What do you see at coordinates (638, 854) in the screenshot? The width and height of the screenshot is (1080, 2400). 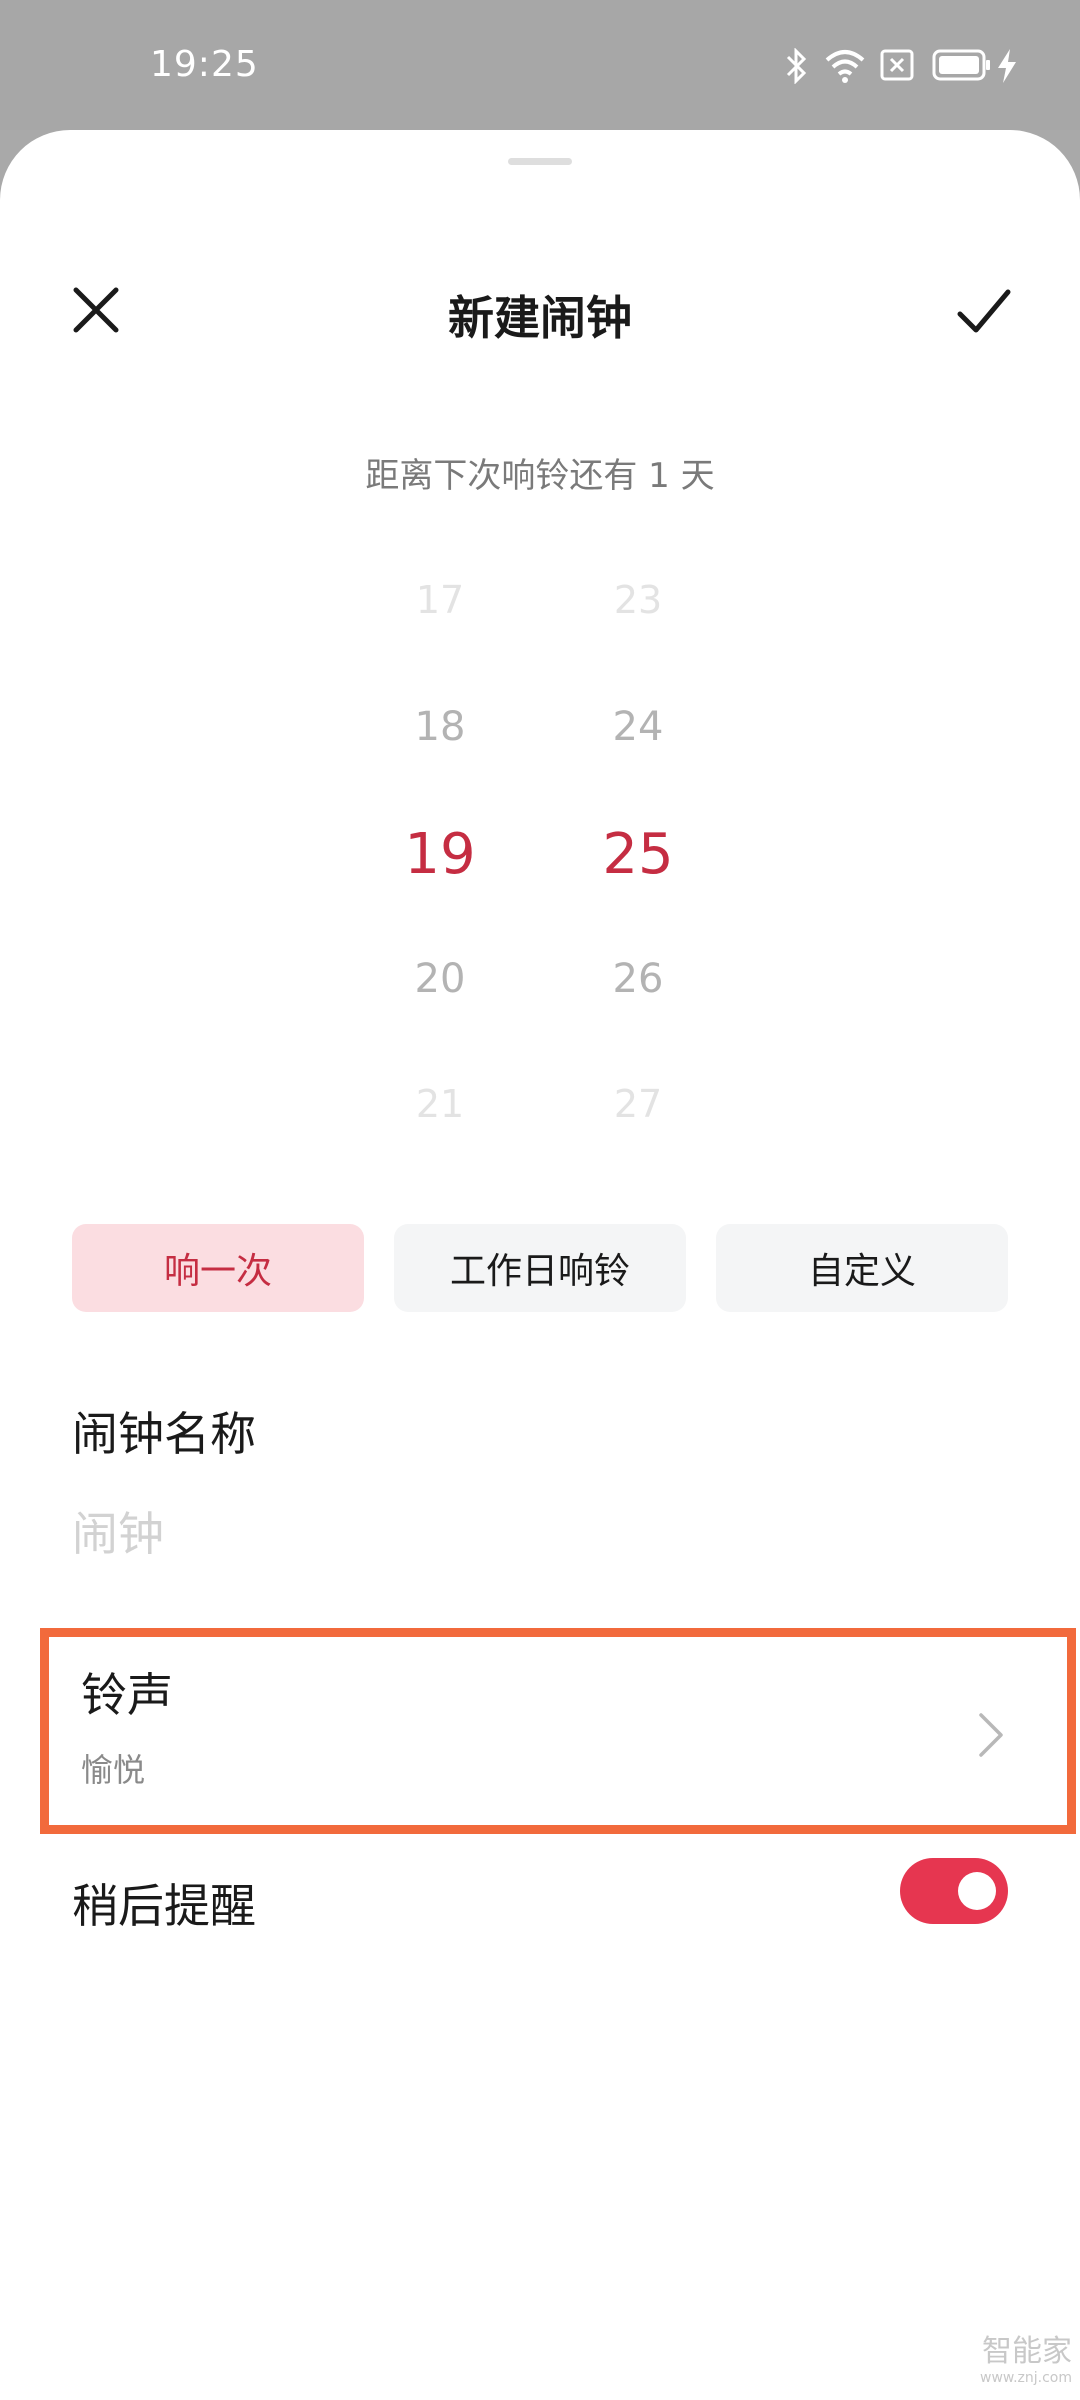 I see `minute-selected: 25` at bounding box center [638, 854].